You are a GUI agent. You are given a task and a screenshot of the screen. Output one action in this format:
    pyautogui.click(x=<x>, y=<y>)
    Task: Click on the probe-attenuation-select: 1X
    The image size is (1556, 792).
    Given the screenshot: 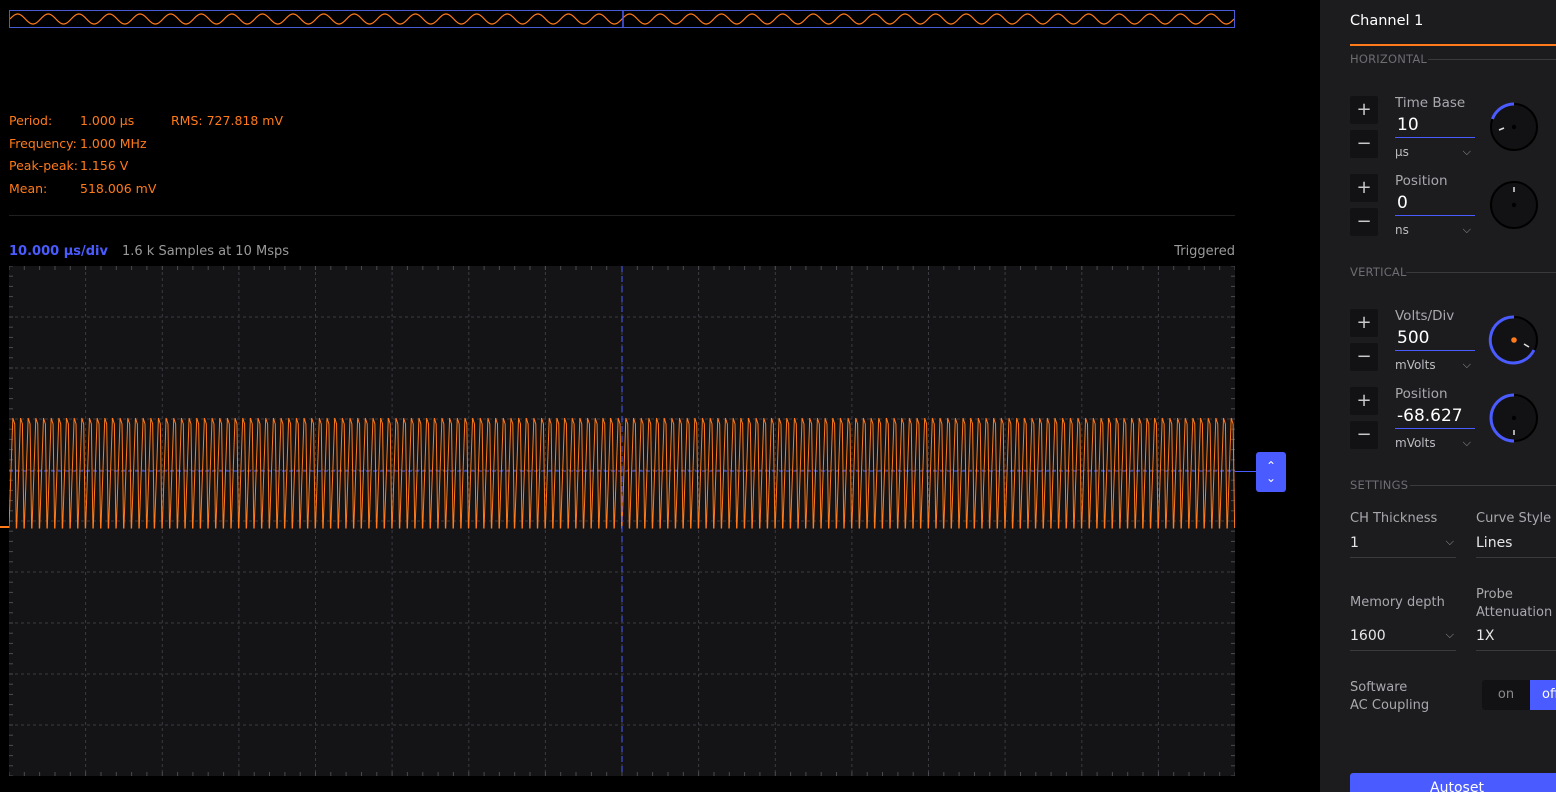 What is the action you would take?
    pyautogui.click(x=1516, y=639)
    